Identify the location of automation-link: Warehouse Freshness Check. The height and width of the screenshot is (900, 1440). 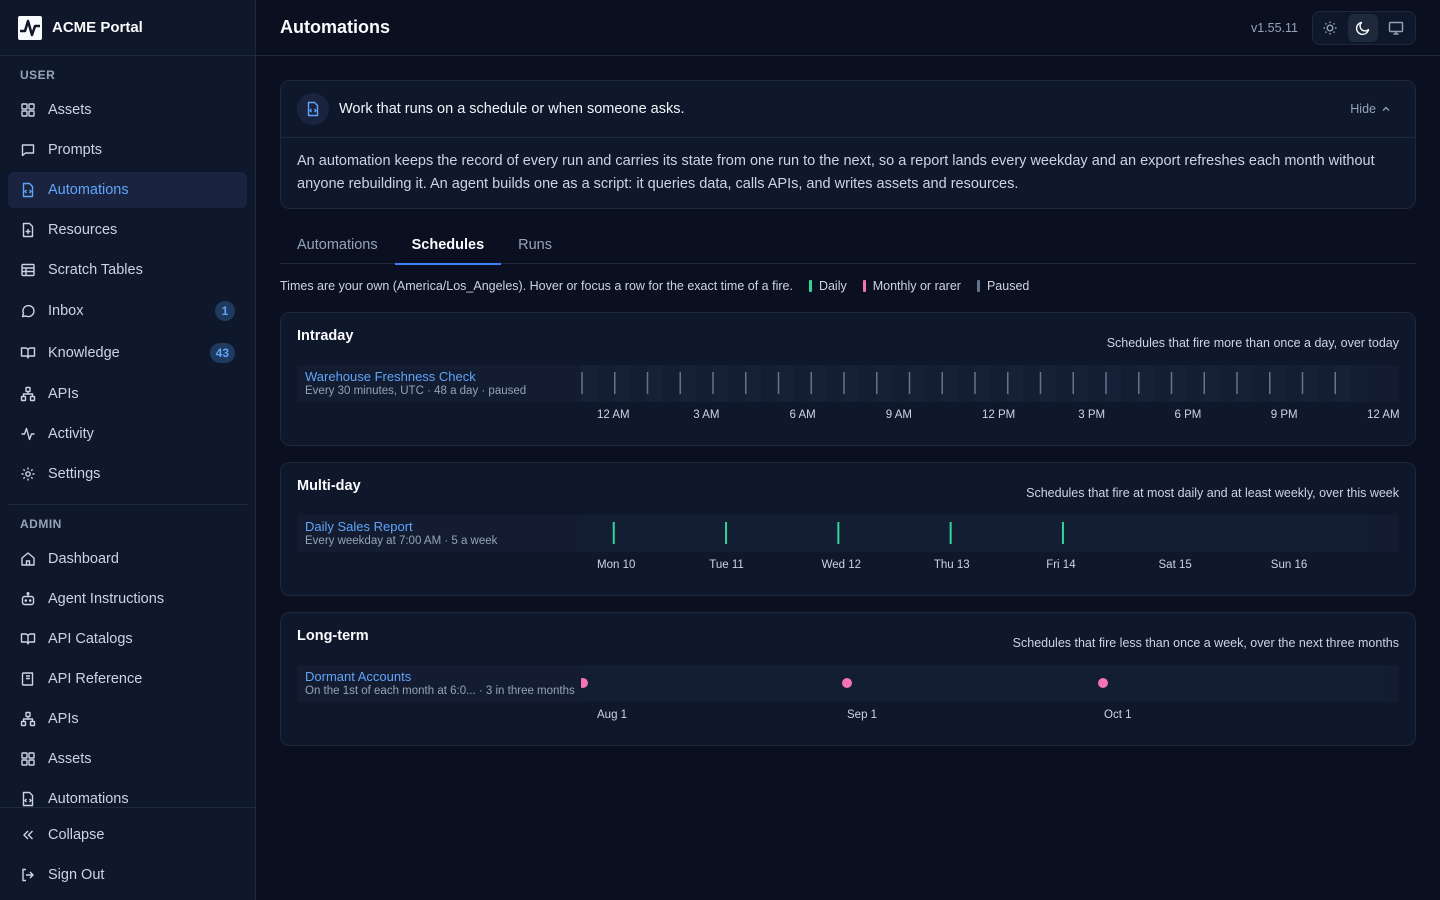
(390, 376).